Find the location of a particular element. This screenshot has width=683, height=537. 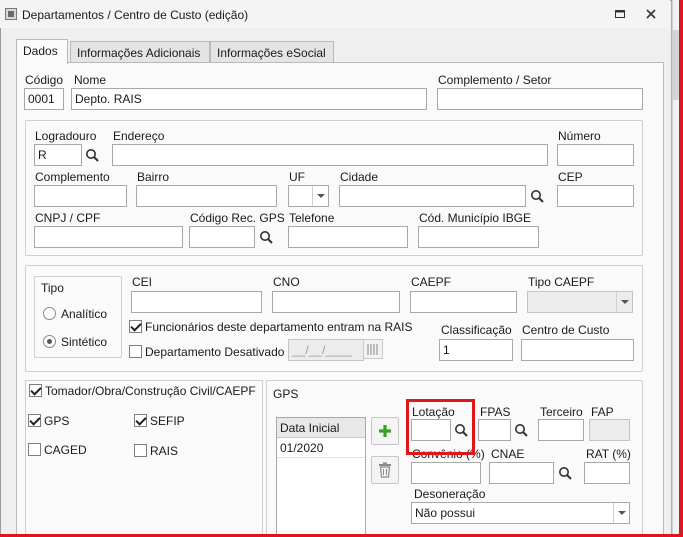

classificacao-input: 1 is located at coordinates (476, 350).